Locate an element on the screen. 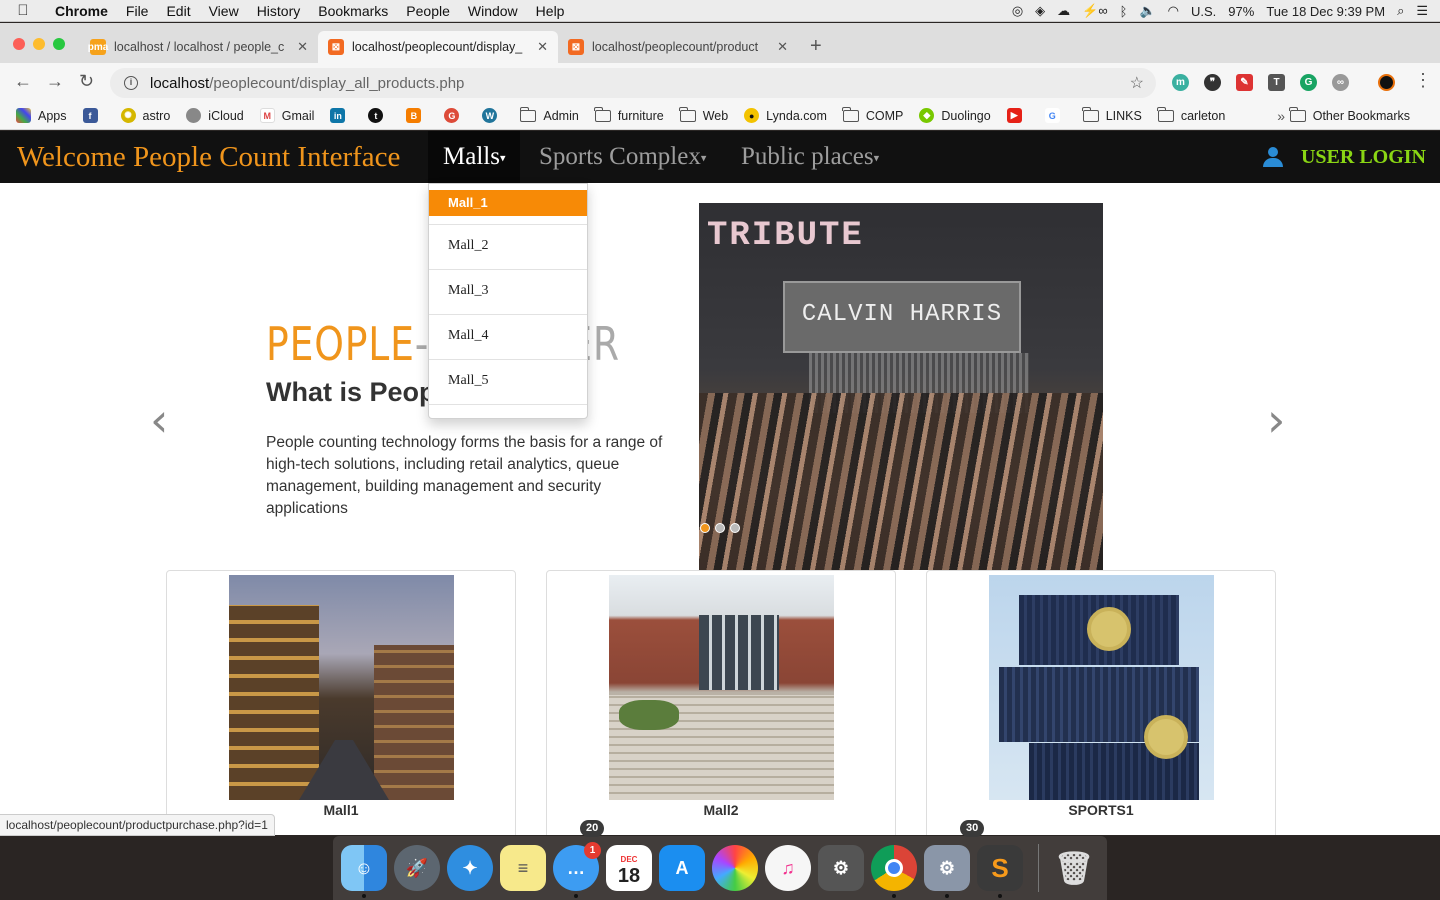 This screenshot has height=900, width=1440. product-card-mall1: Mall1 is located at coordinates (341, 702).